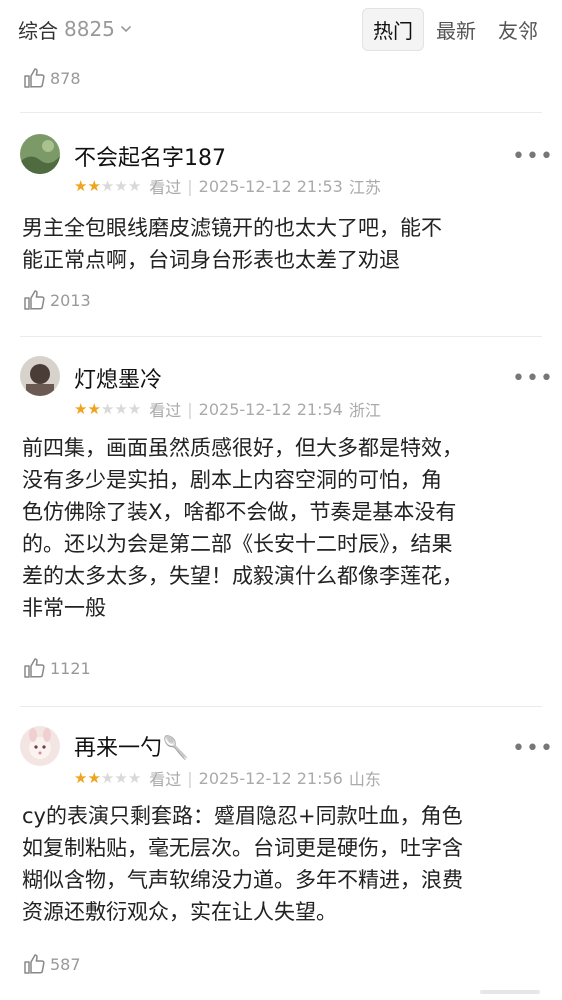  Describe the element at coordinates (131, 746) in the screenshot. I see `username: 再来一勺🥄` at that location.